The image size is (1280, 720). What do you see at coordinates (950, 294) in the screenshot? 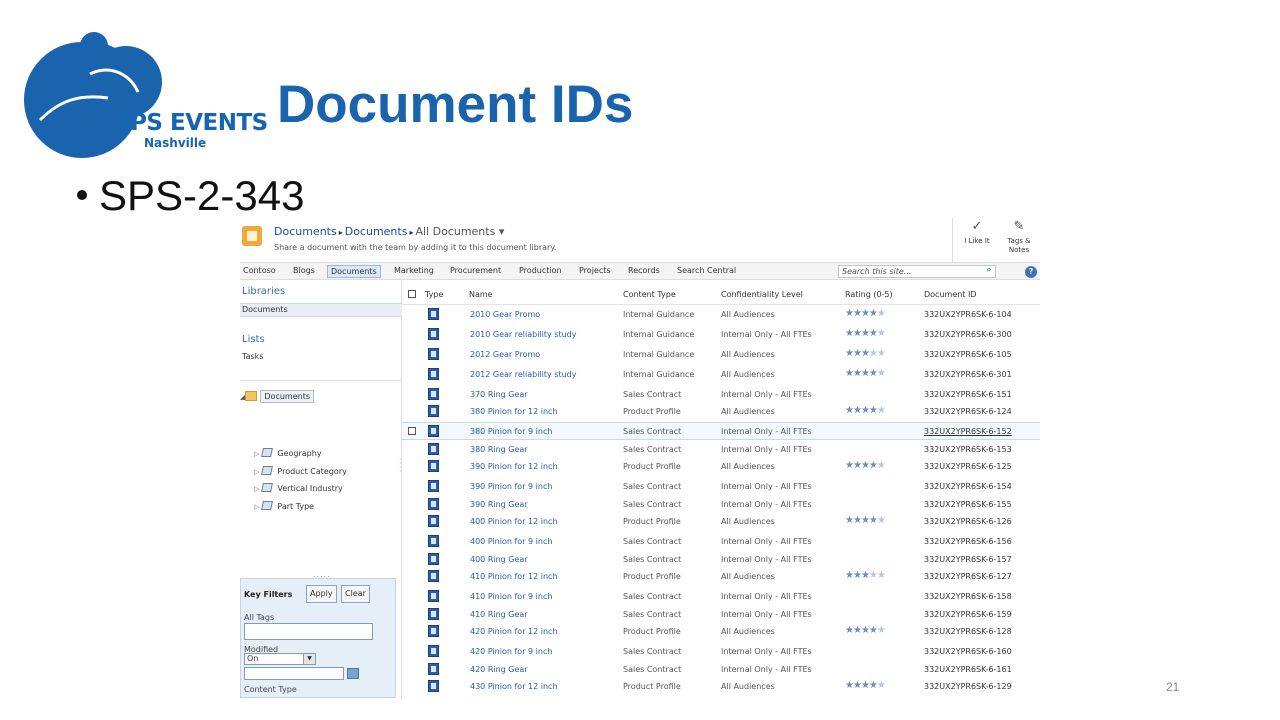
I see `col-document-id: Document ID` at bounding box center [950, 294].